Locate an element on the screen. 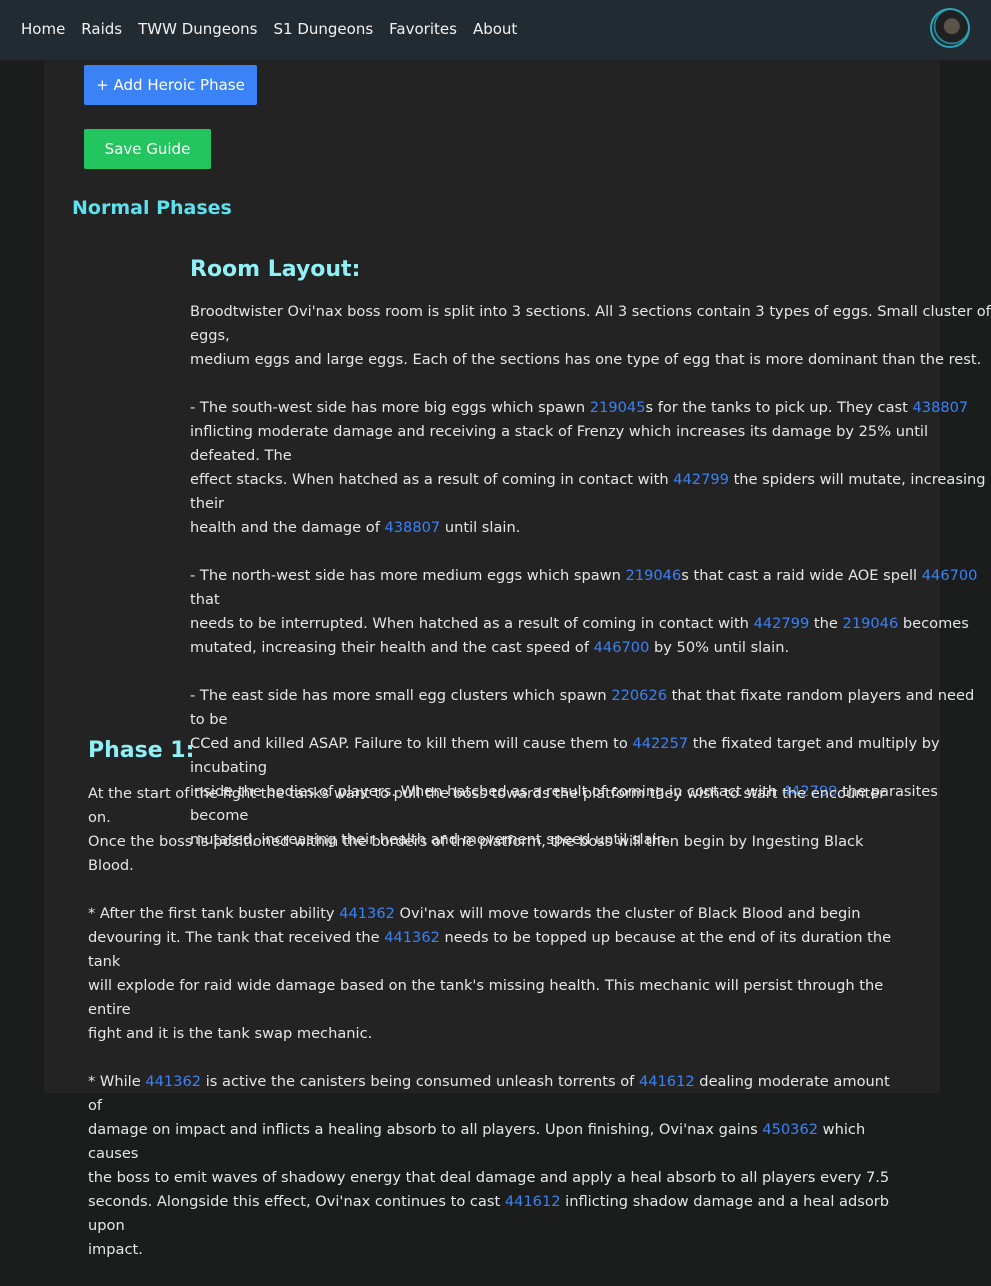 This screenshot has height=1286, width=991. normal-phases-title: Normal Phases is located at coordinates (152, 208).